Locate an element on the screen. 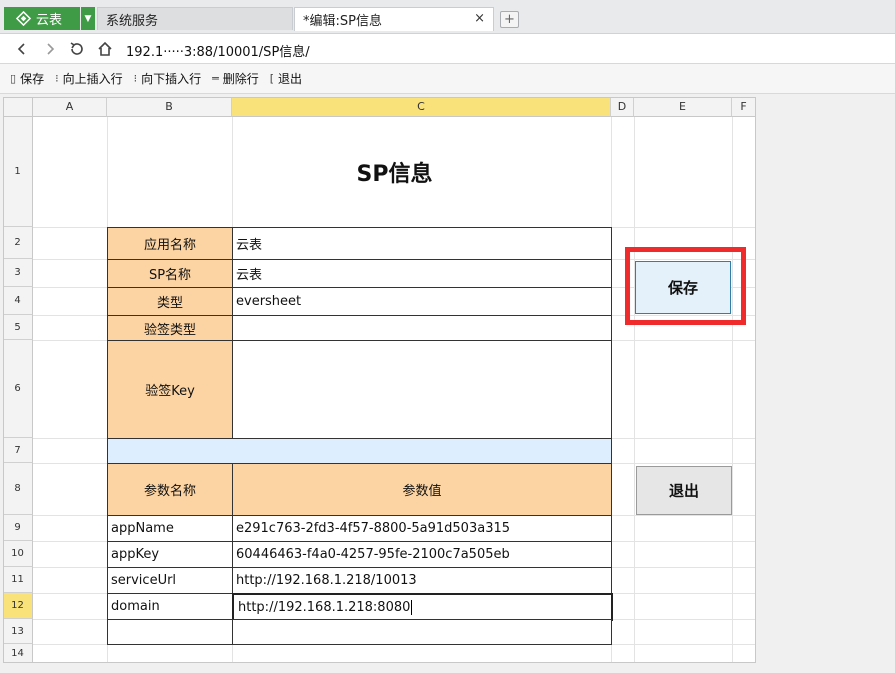 The height and width of the screenshot is (673, 895). param-value-text: http://192.168.1.218:8080 is located at coordinates (324, 607).